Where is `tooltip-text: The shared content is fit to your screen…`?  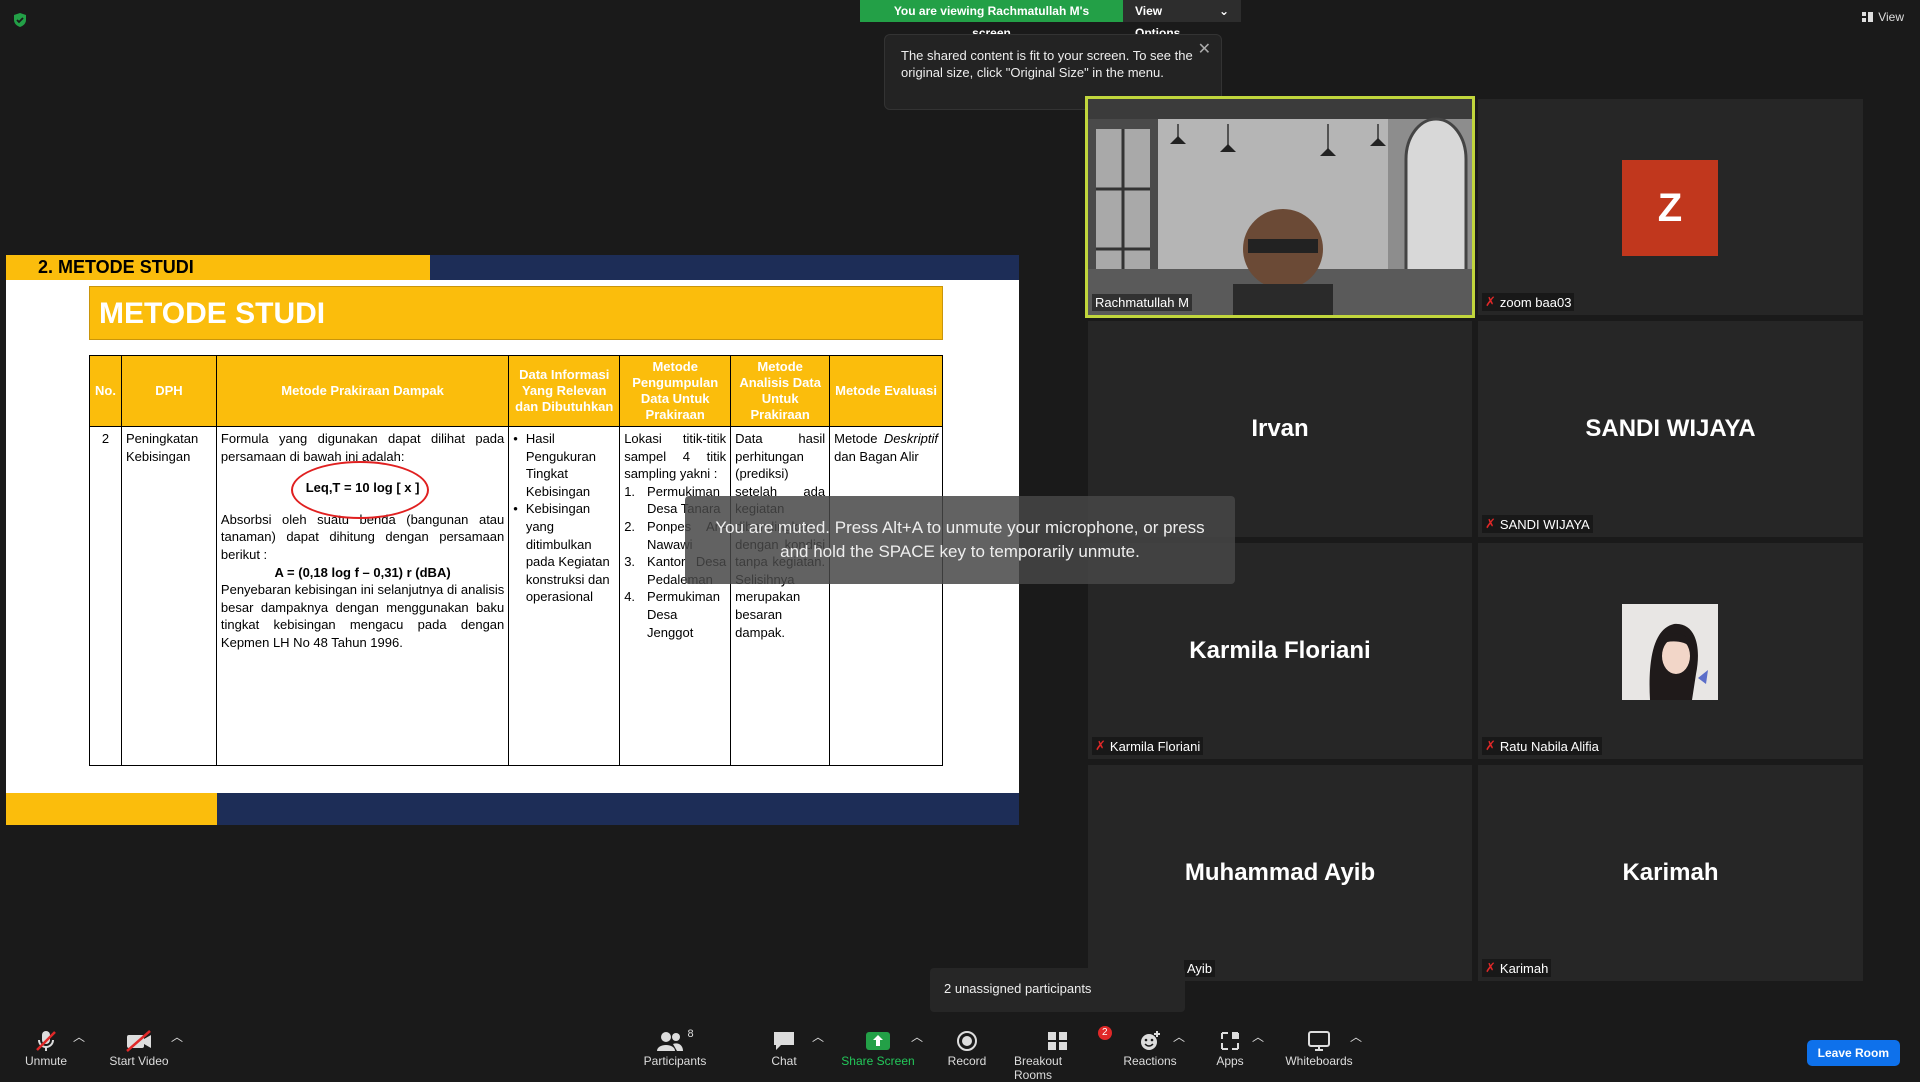 tooltip-text: The shared content is fit to your screen… is located at coordinates (1047, 64).